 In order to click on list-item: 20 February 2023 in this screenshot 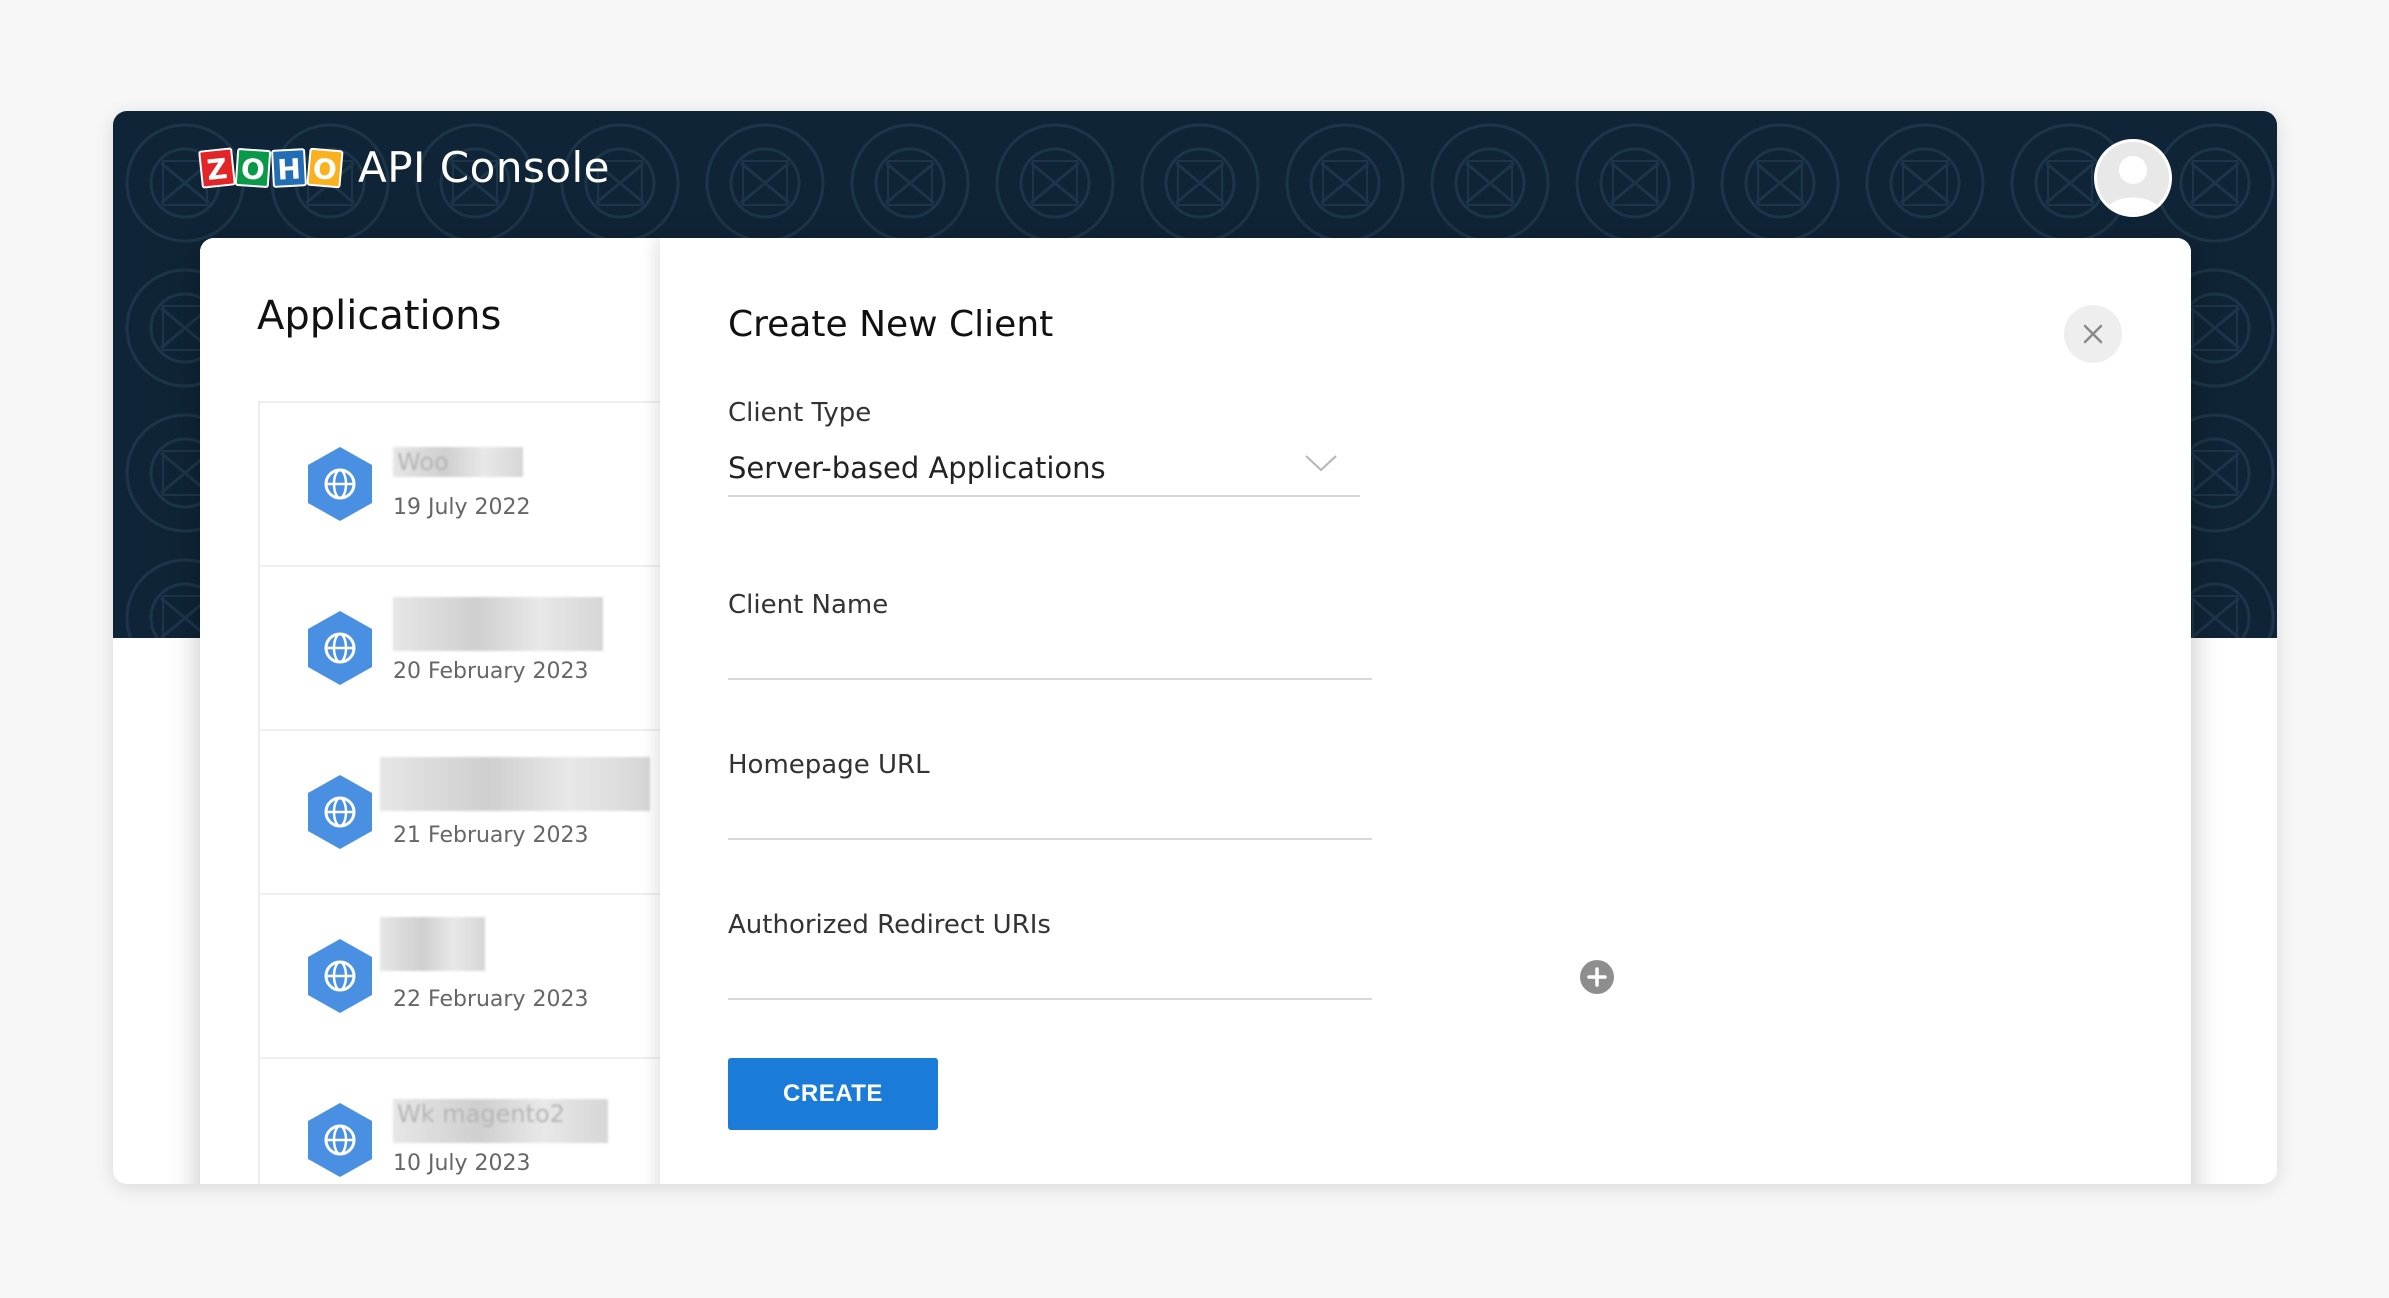, I will do `click(463, 649)`.